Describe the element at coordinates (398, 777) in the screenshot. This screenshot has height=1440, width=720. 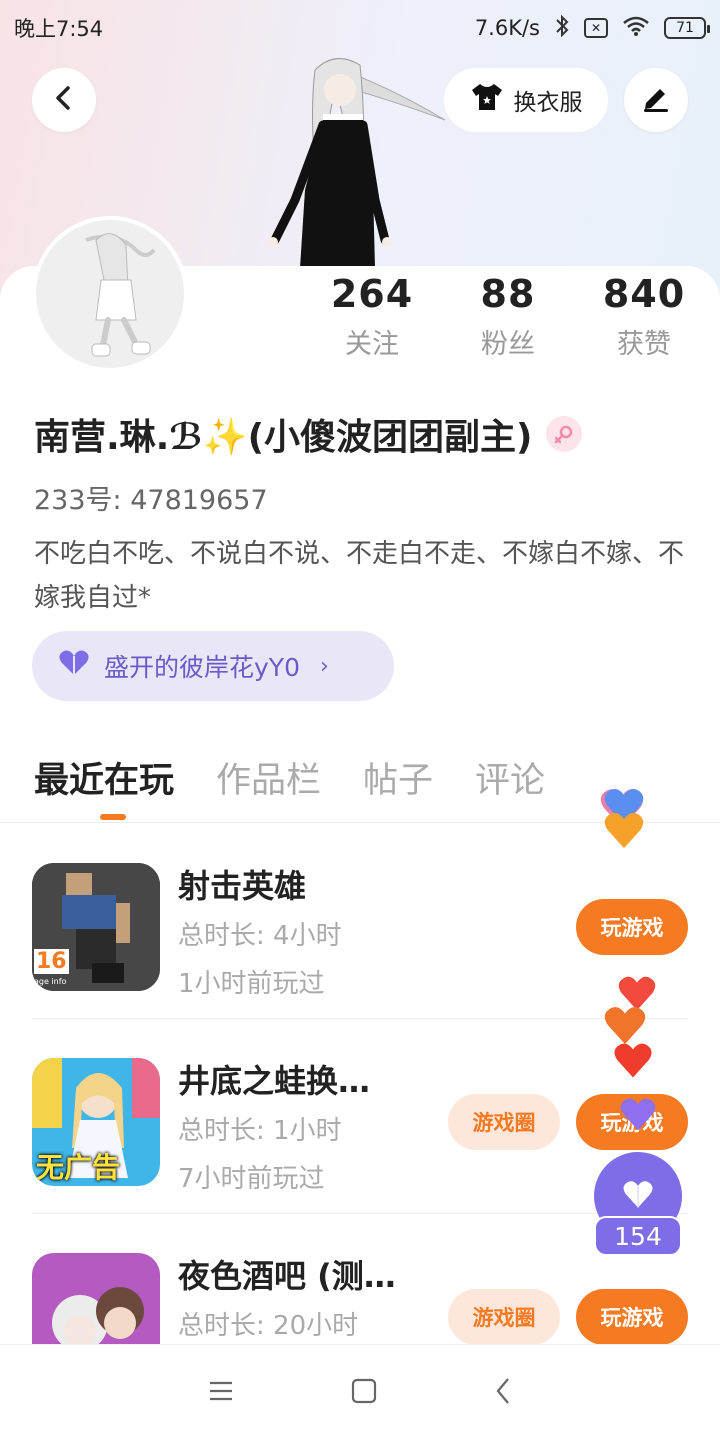
I see `tab-posts: 帖子` at that location.